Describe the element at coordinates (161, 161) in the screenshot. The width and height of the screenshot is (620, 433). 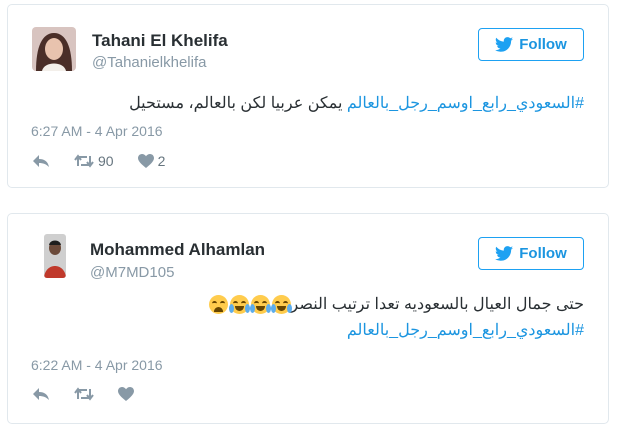
I see `like-count: 2` at that location.